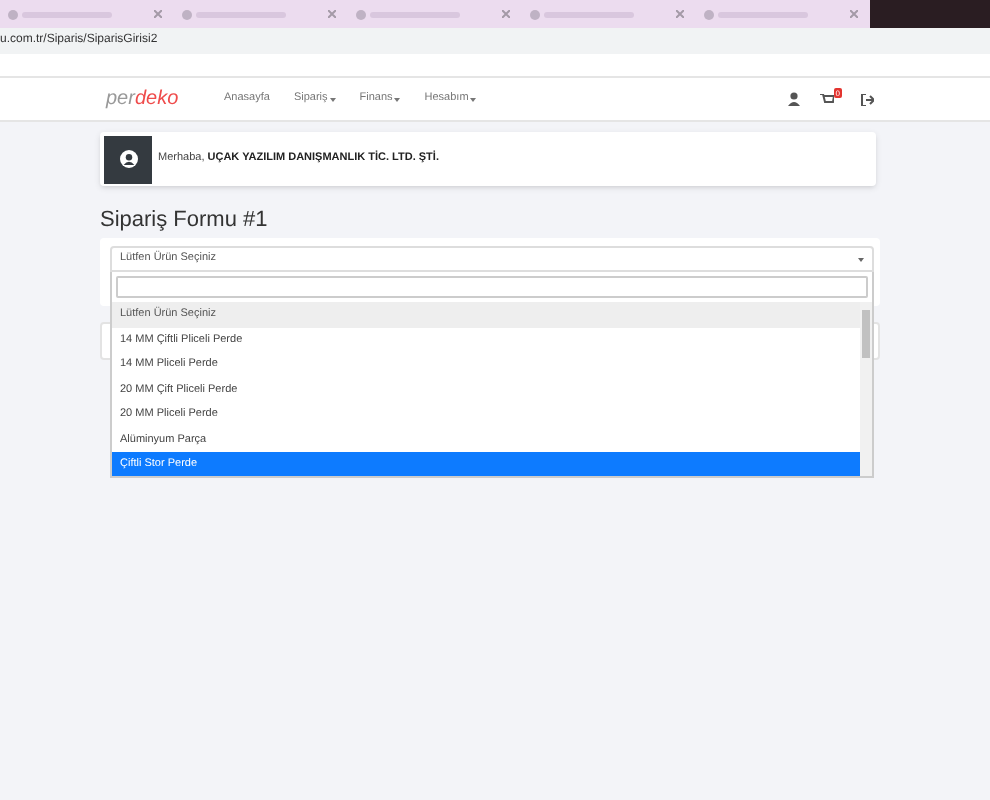 The width and height of the screenshot is (990, 800). Describe the element at coordinates (492, 287) in the screenshot. I see `search-field` at that location.